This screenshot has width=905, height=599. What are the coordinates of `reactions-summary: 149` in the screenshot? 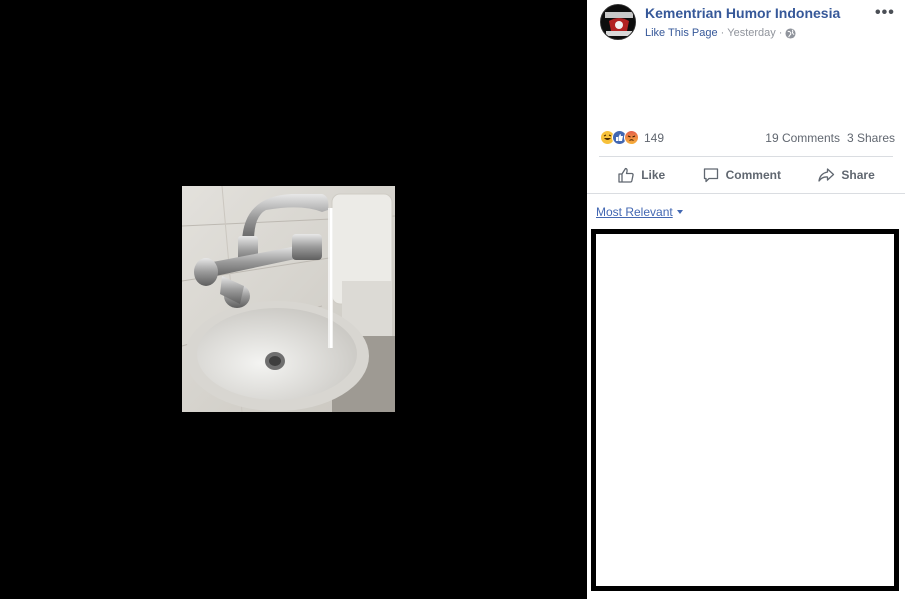 It's located at (632, 137).